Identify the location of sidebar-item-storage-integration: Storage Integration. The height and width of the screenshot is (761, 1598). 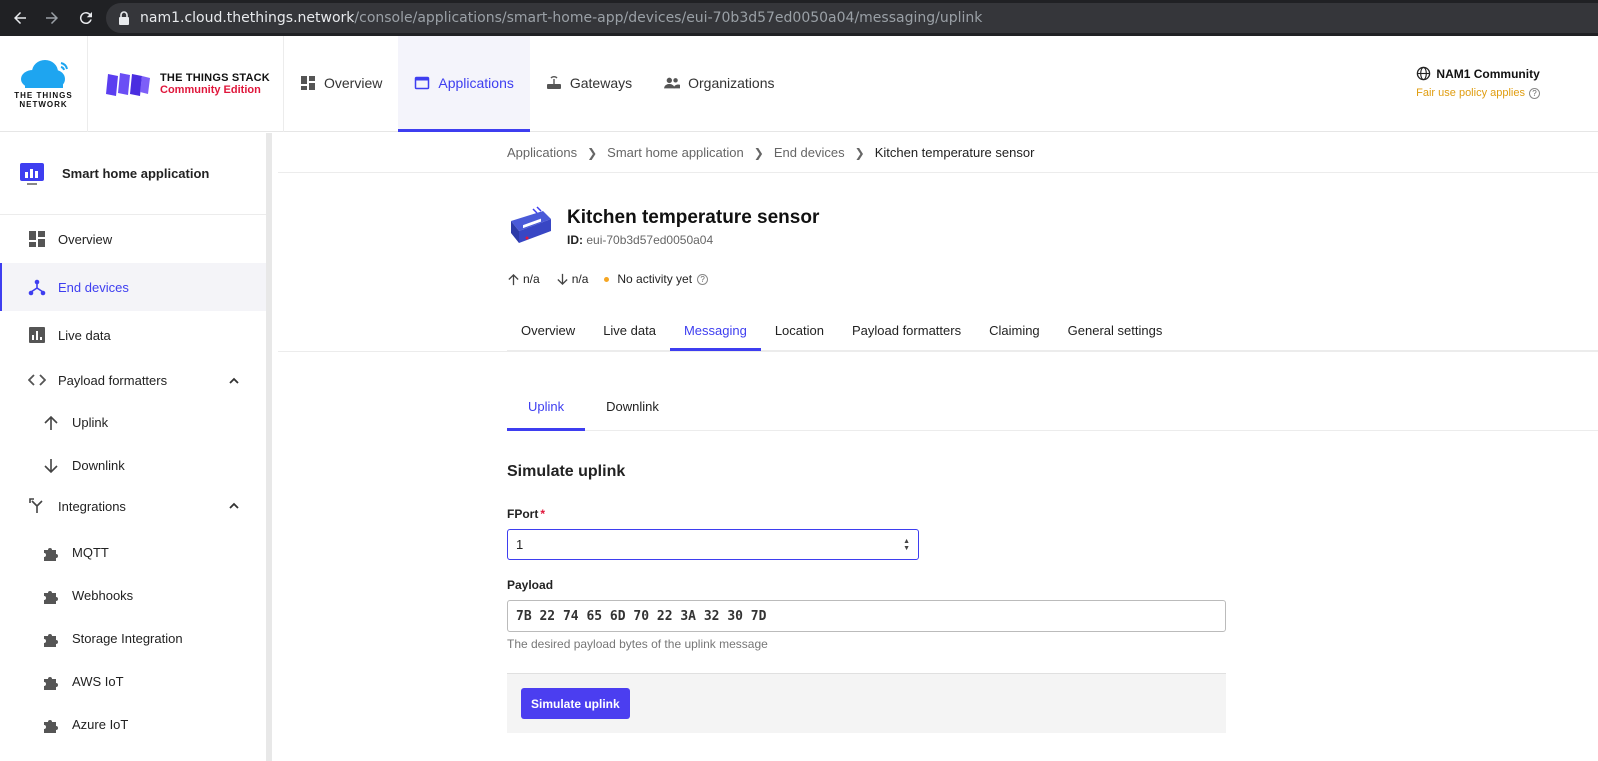
(133, 638).